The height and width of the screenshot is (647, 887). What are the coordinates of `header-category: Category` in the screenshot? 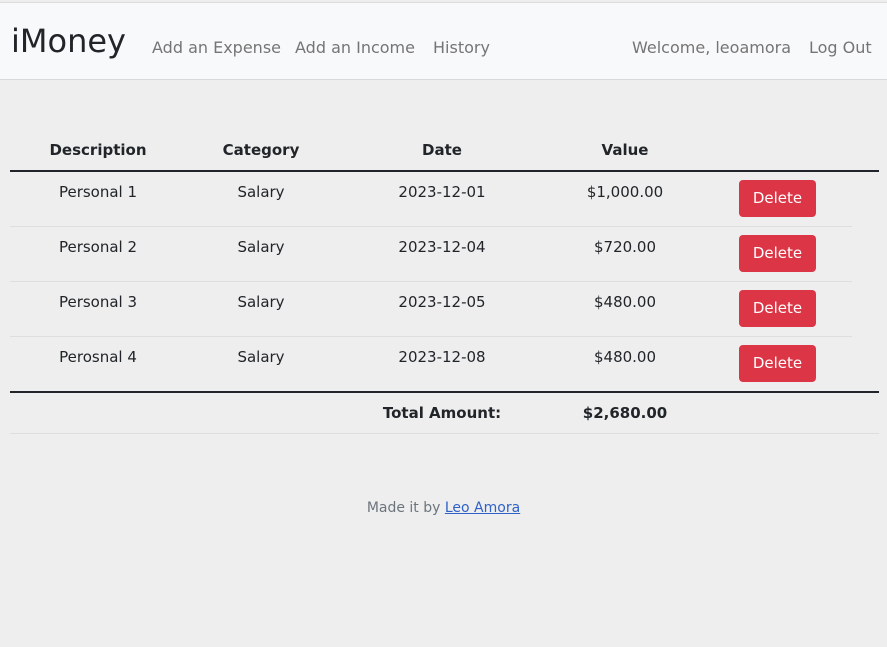 It's located at (261, 150).